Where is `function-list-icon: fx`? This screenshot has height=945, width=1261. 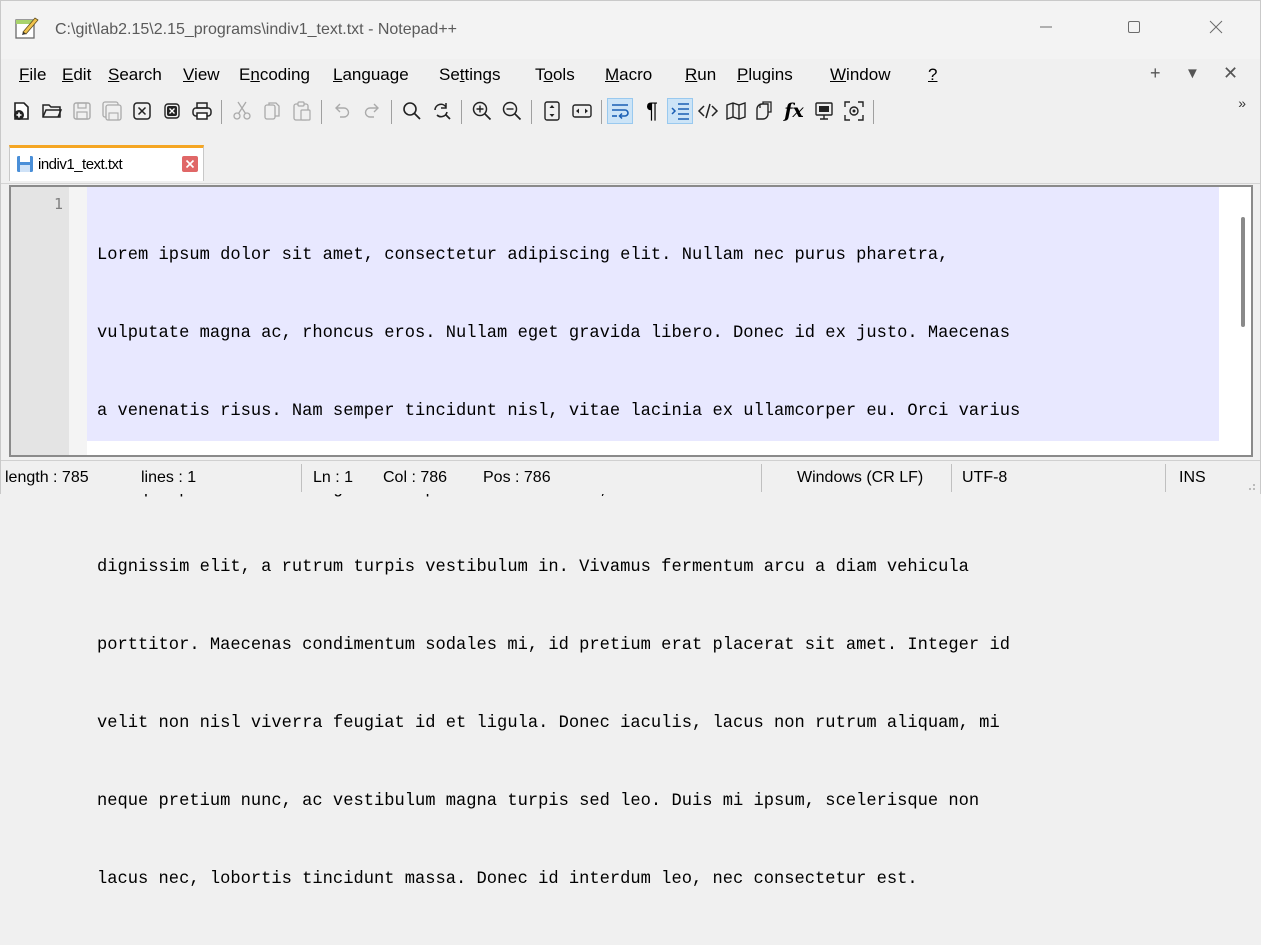
function-list-icon: fx is located at coordinates (794, 111).